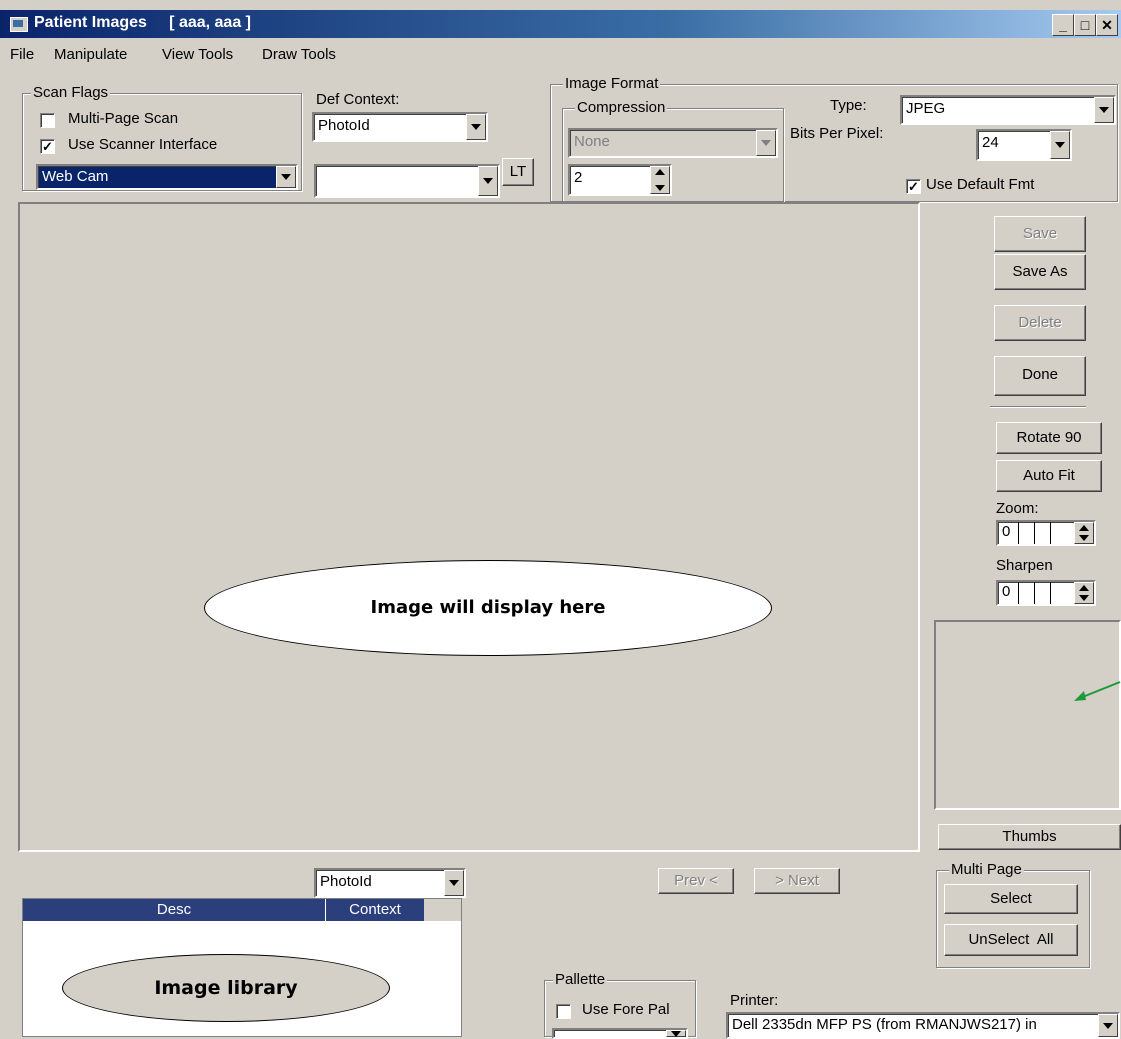 The width and height of the screenshot is (1121, 1039). I want to click on compression-select: None, so click(673, 143).